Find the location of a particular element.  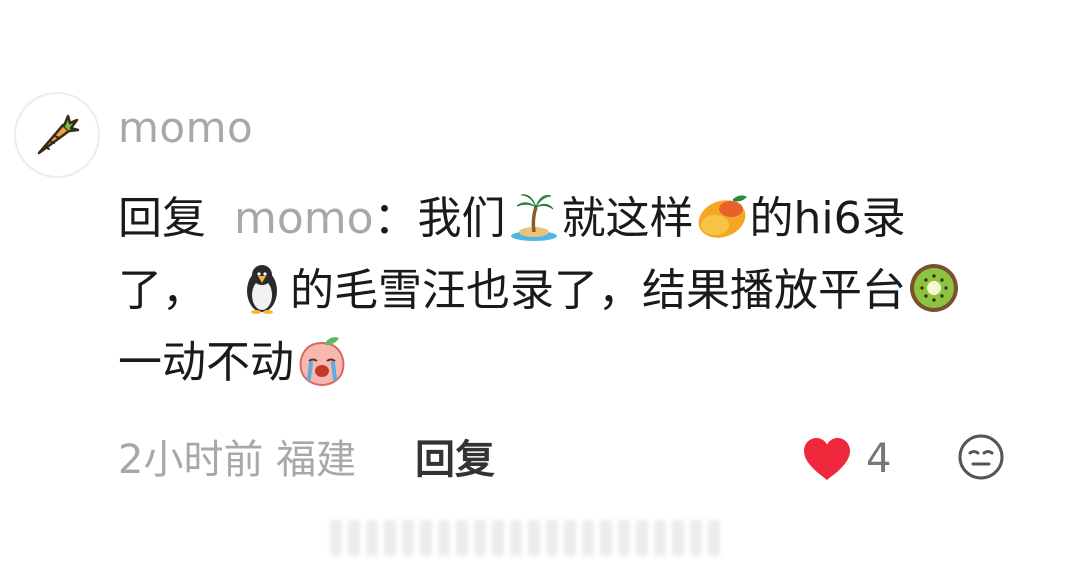

dislike-button is located at coordinates (981, 457).